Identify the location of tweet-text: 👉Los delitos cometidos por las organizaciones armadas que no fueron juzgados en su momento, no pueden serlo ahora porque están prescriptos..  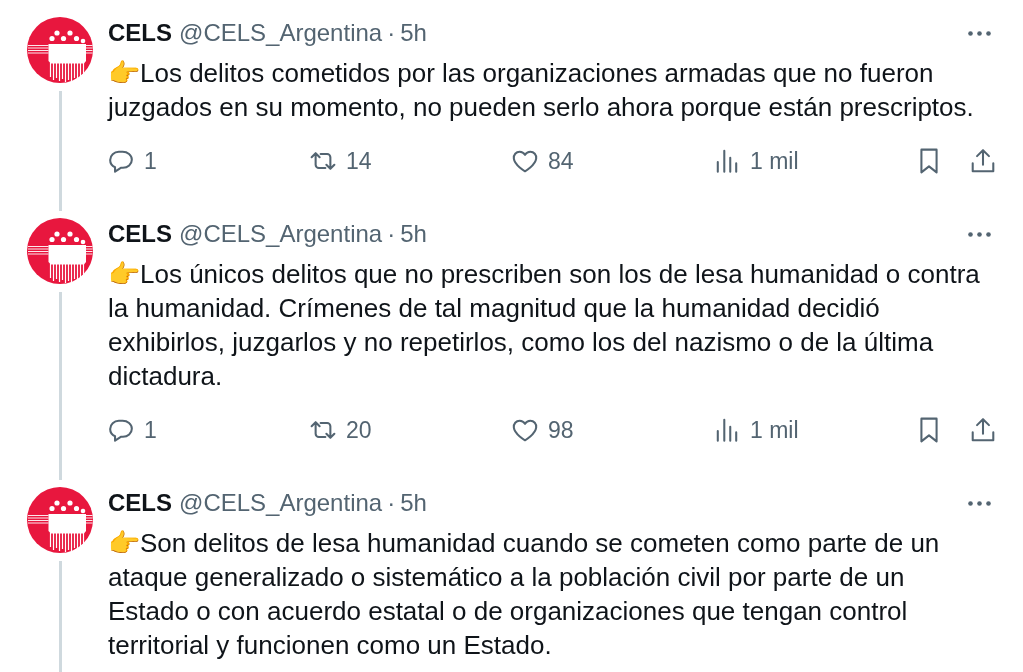
(541, 90).